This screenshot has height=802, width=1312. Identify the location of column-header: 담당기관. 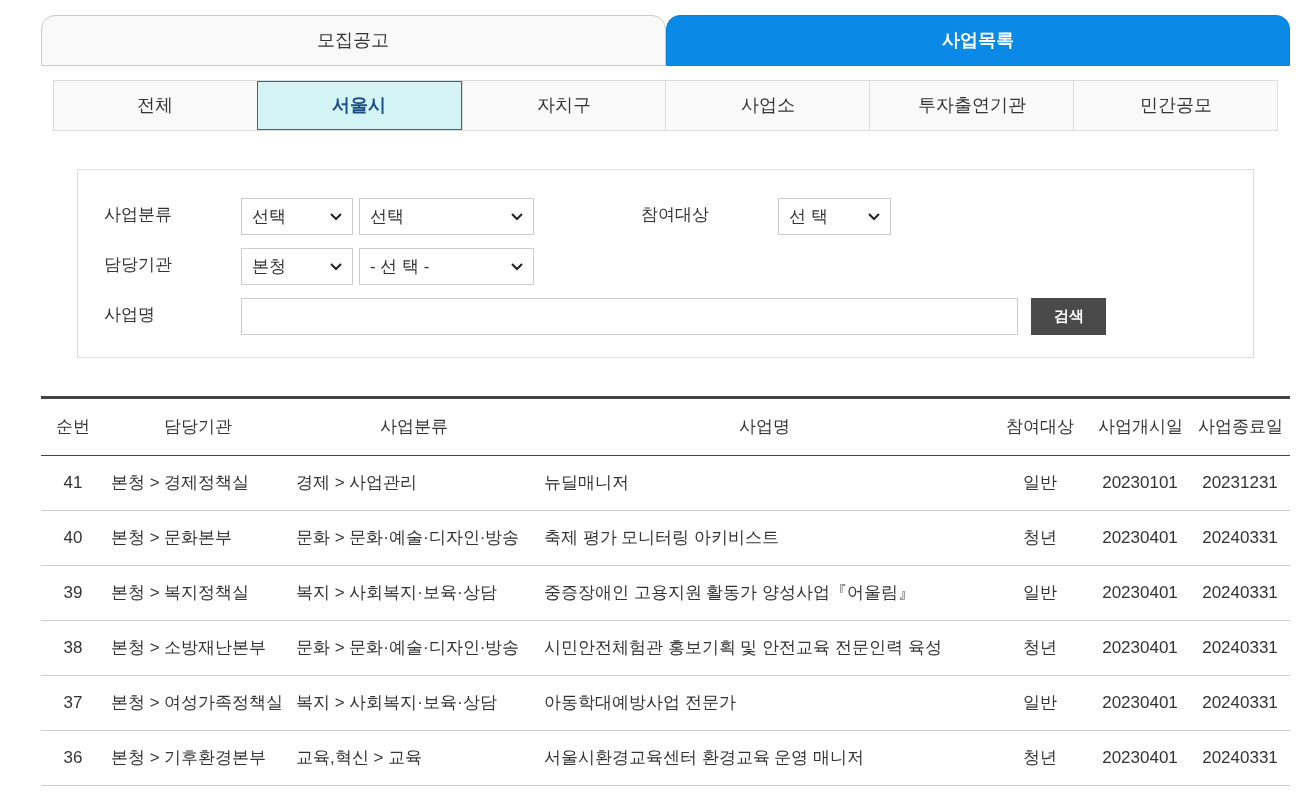
(197, 426).